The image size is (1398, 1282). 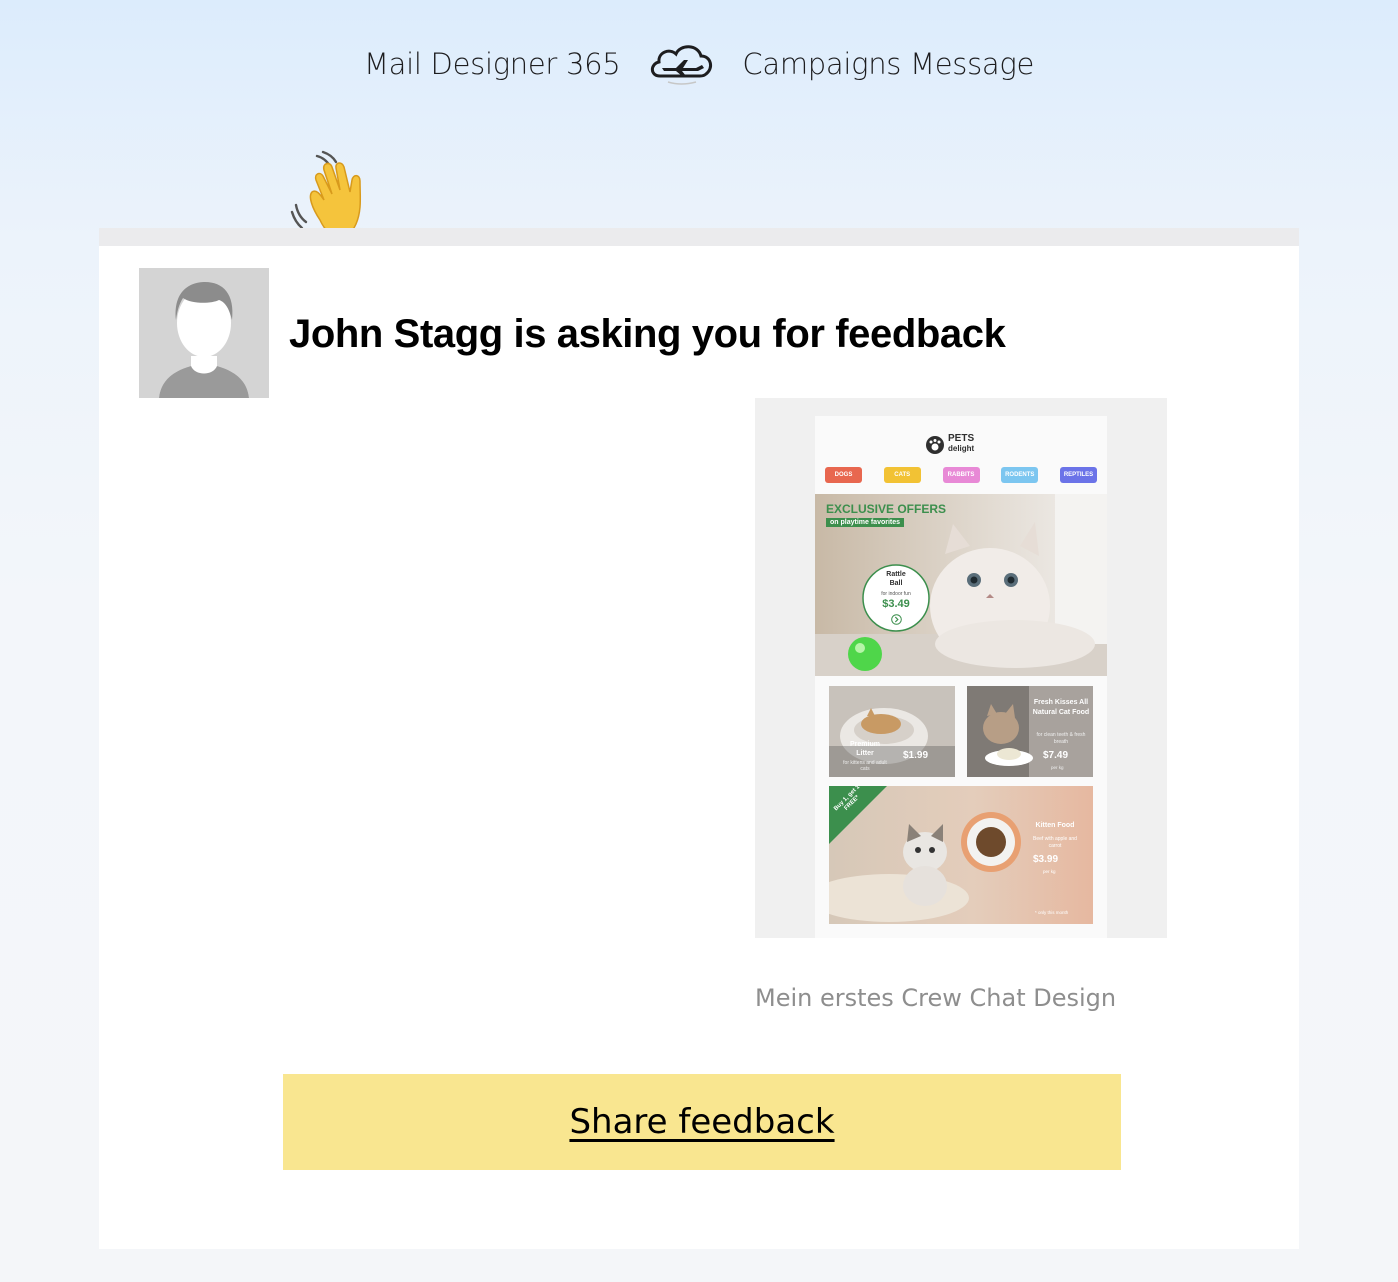 What do you see at coordinates (1056, 755) in the screenshot?
I see `tile2-price: $7.49` at bounding box center [1056, 755].